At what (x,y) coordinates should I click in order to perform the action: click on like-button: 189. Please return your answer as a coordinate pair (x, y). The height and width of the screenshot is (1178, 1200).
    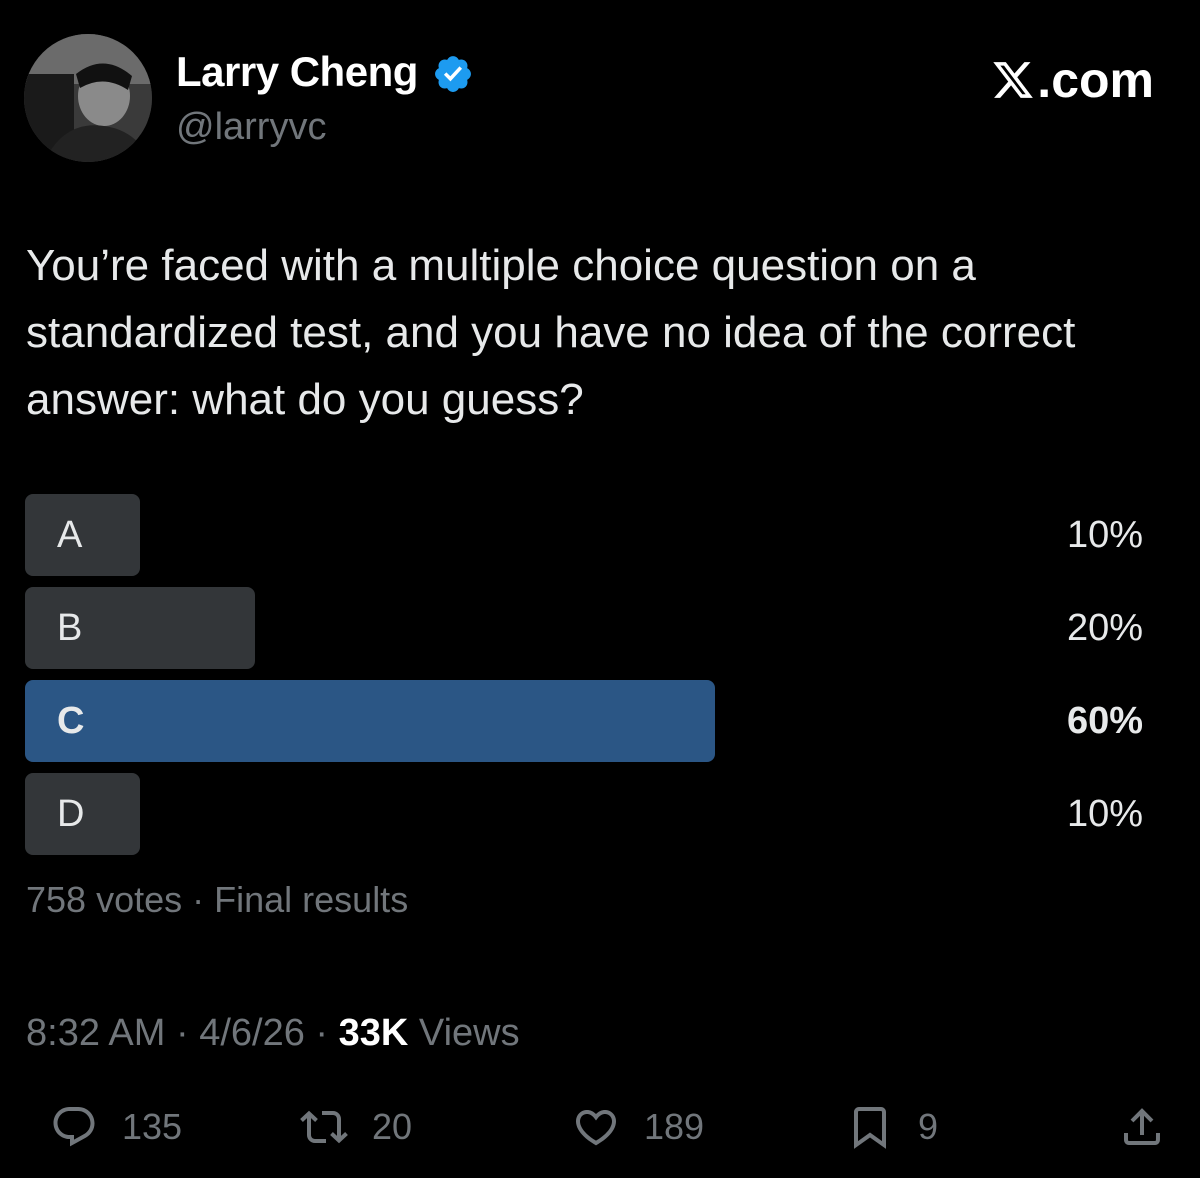
    Looking at the image, I should click on (638, 1127).